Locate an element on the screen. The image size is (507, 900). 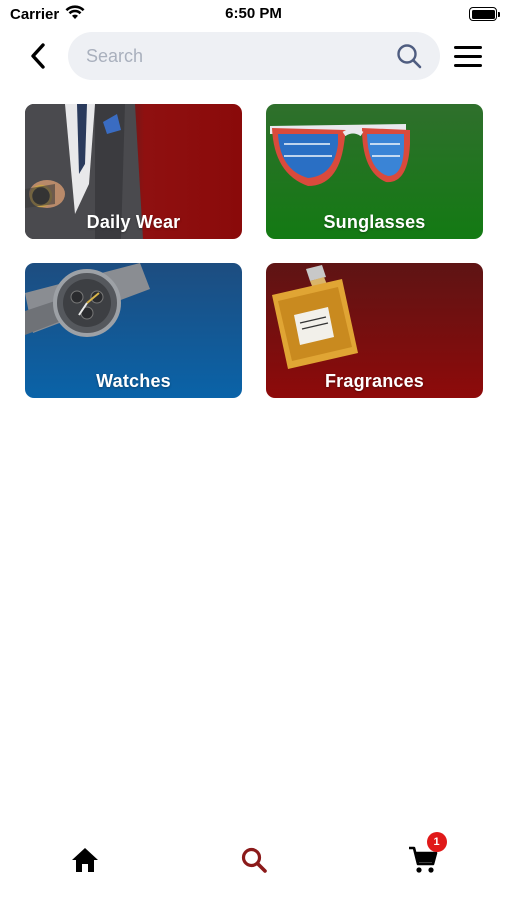
tab-search is located at coordinates (254, 860).